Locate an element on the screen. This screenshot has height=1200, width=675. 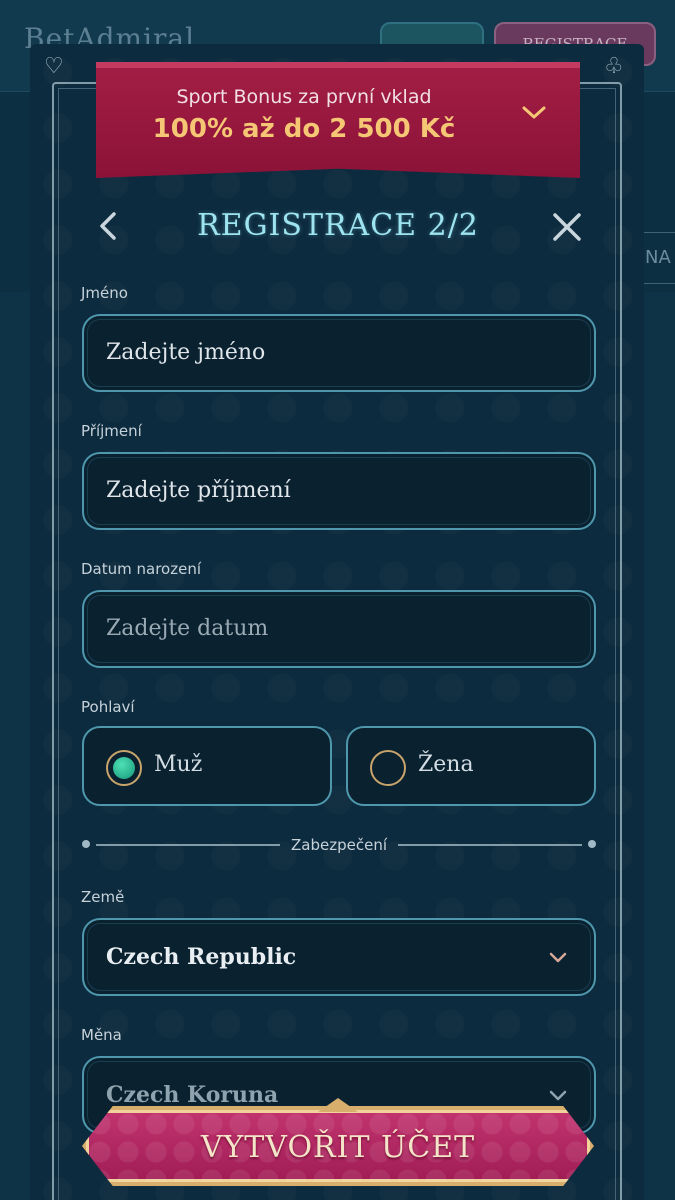
modal-title: REGISTRACE 2/2 is located at coordinates (338, 225).